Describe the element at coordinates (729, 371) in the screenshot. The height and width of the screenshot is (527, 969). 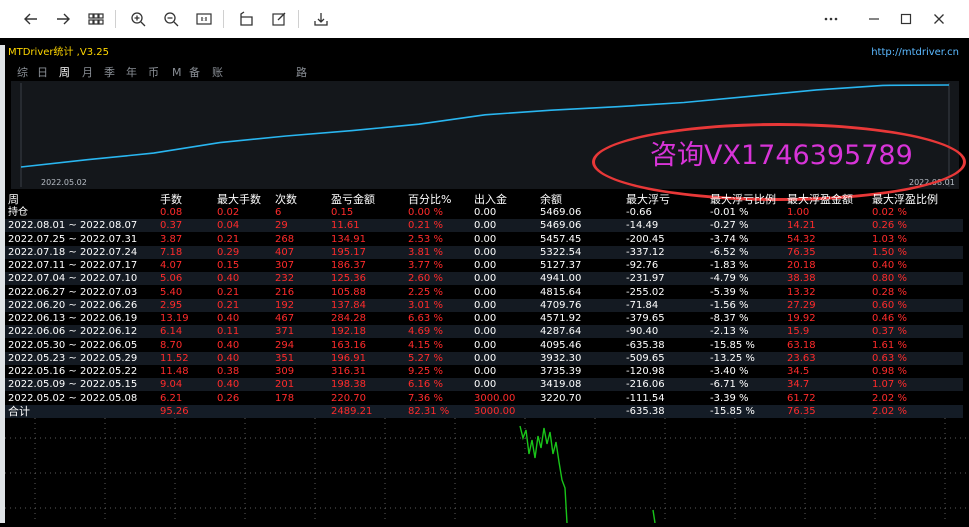
I see `cell: -3.40 %` at that location.